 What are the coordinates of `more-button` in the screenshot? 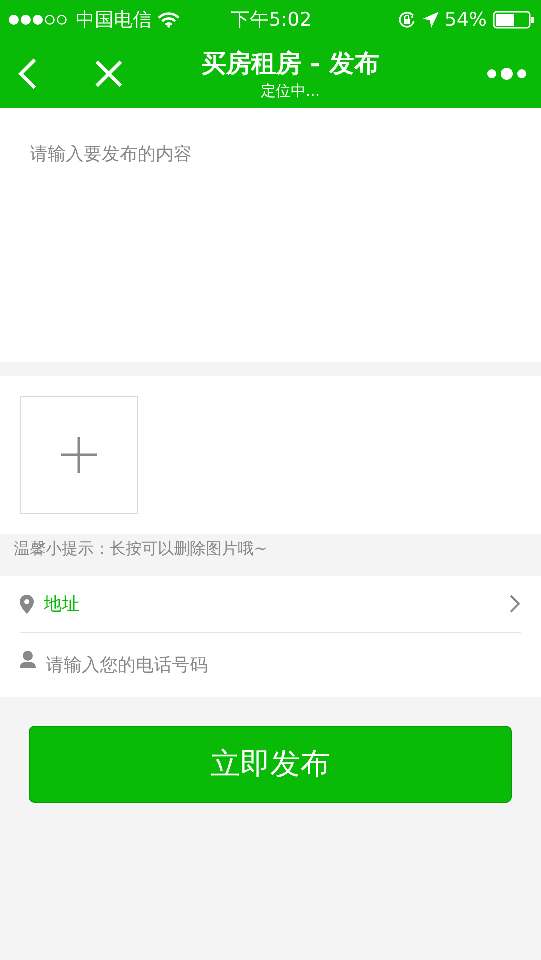 It's located at (507, 74).